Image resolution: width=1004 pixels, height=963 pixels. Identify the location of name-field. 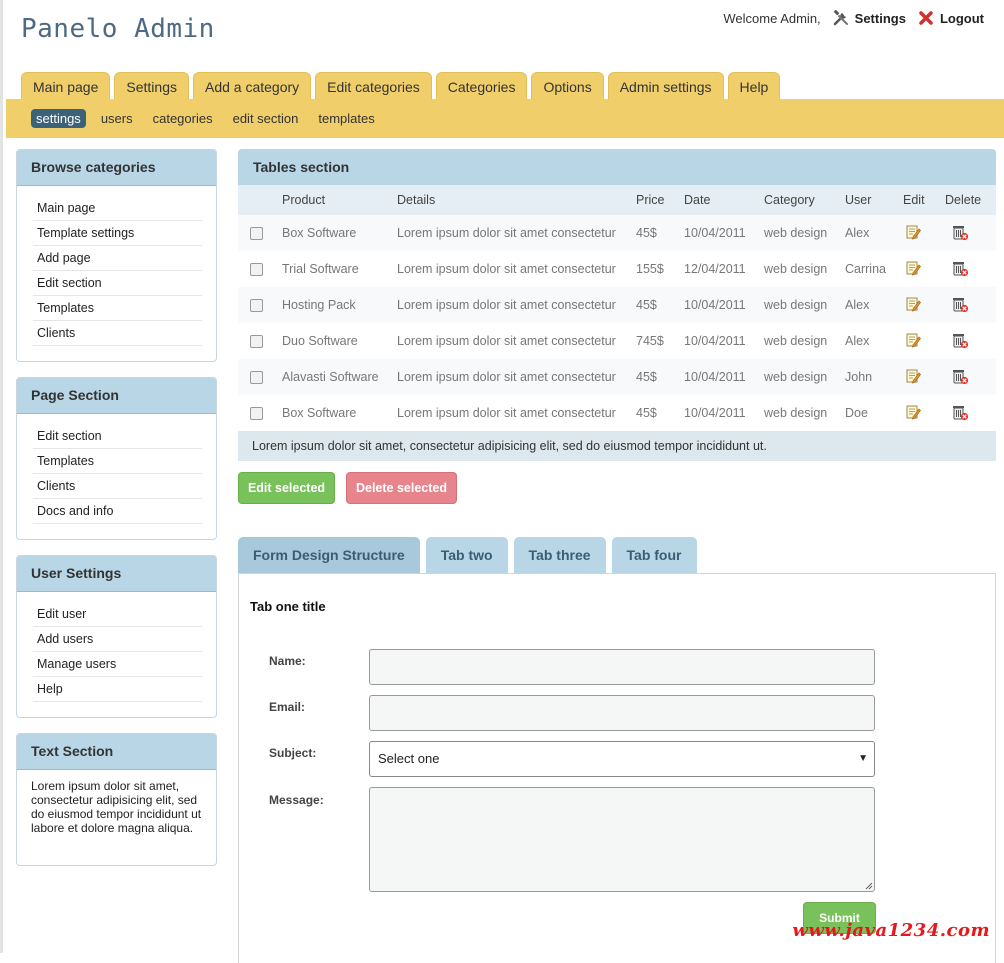
(622, 667).